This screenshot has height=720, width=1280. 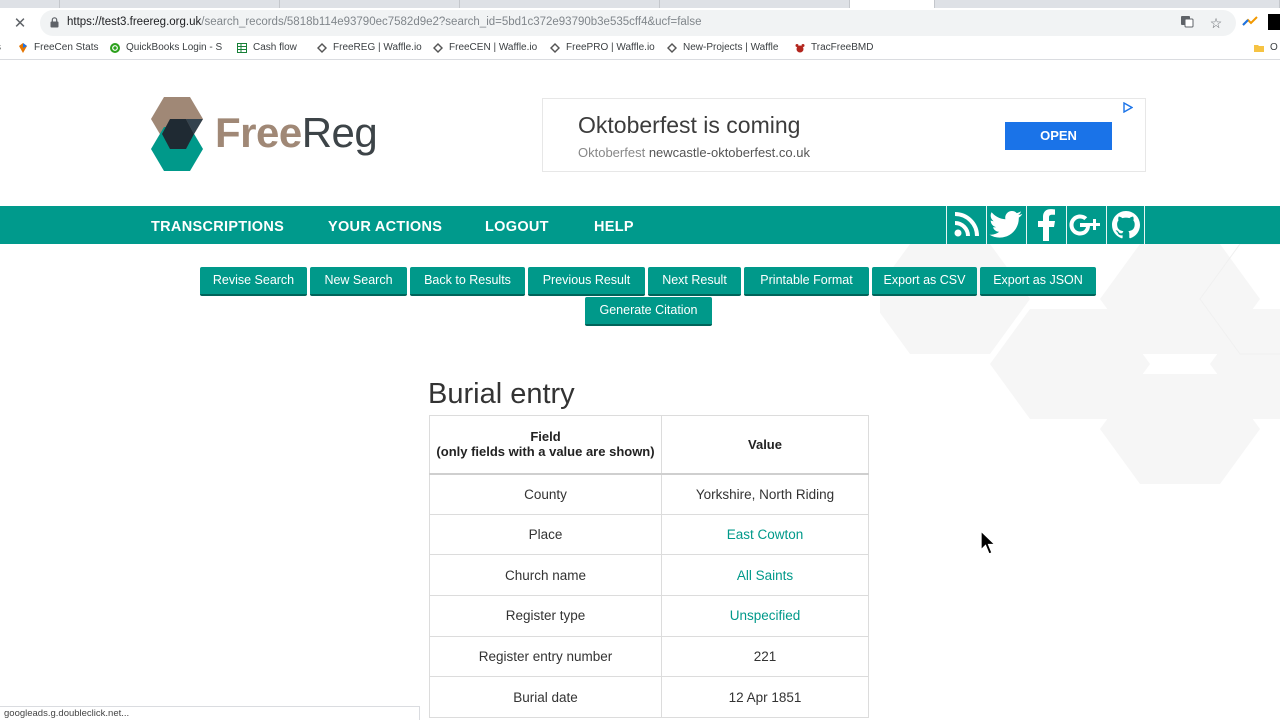 What do you see at coordinates (358, 281) in the screenshot?
I see `new-search-button: New Search` at bounding box center [358, 281].